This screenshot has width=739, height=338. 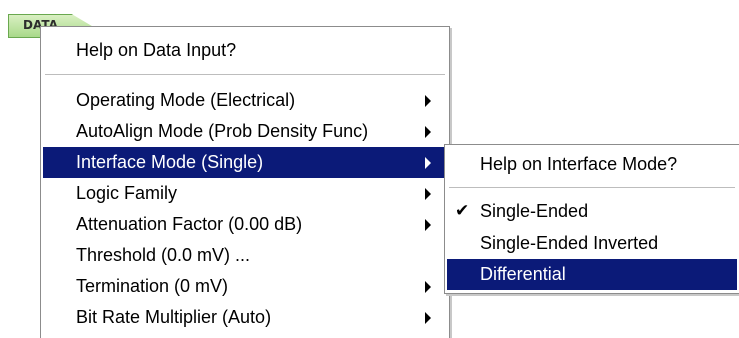 What do you see at coordinates (534, 211) in the screenshot?
I see `menu-item-label: Single-Ended` at bounding box center [534, 211].